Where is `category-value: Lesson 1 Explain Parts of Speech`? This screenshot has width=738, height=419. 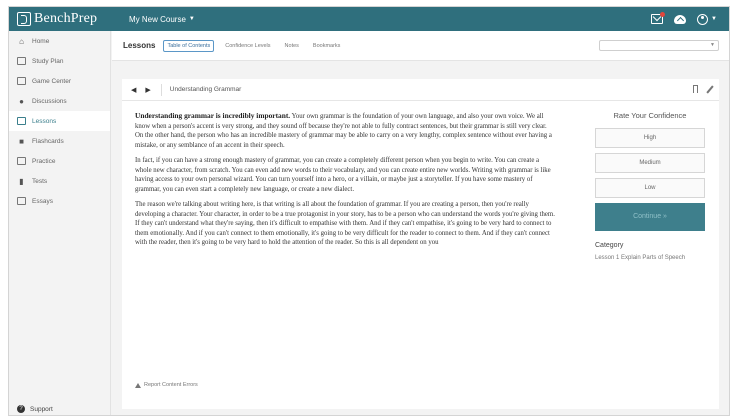 category-value: Lesson 1 Explain Parts of Speech is located at coordinates (640, 258).